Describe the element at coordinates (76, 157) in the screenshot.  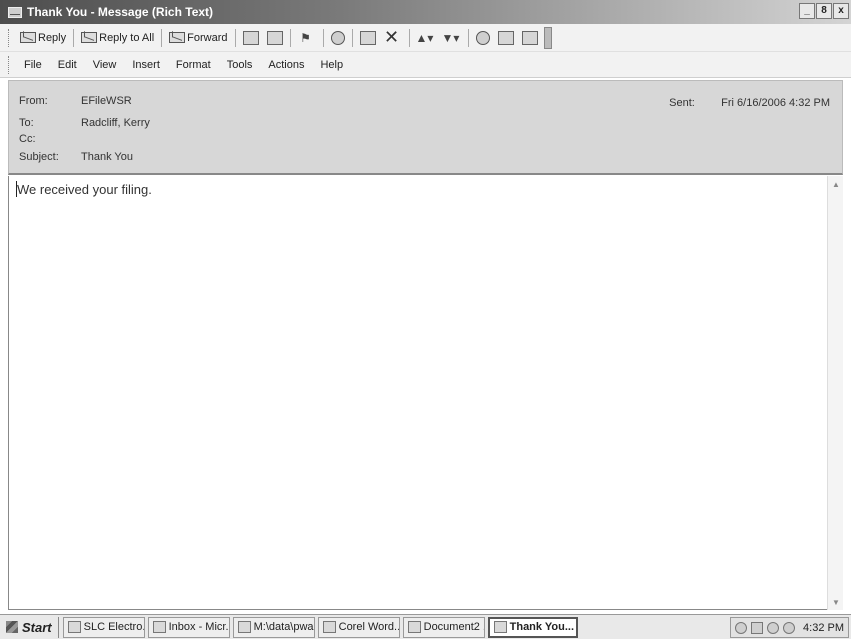
I see `subject-row: Subject: Thank You` at that location.